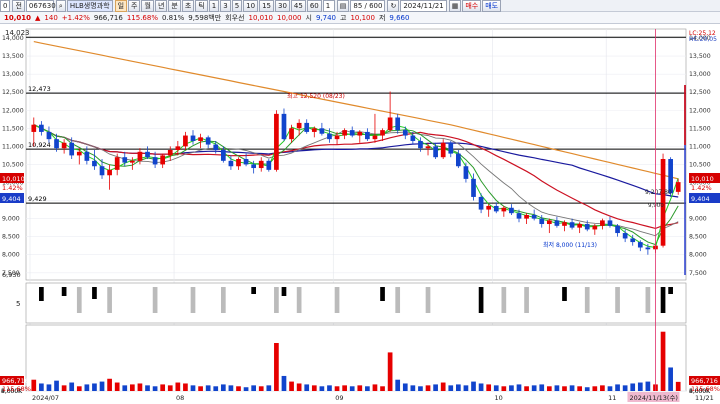 This screenshot has height=404, width=720. Describe the element at coordinates (266, 6) in the screenshot. I see `interval-15-button: 15` at that location.